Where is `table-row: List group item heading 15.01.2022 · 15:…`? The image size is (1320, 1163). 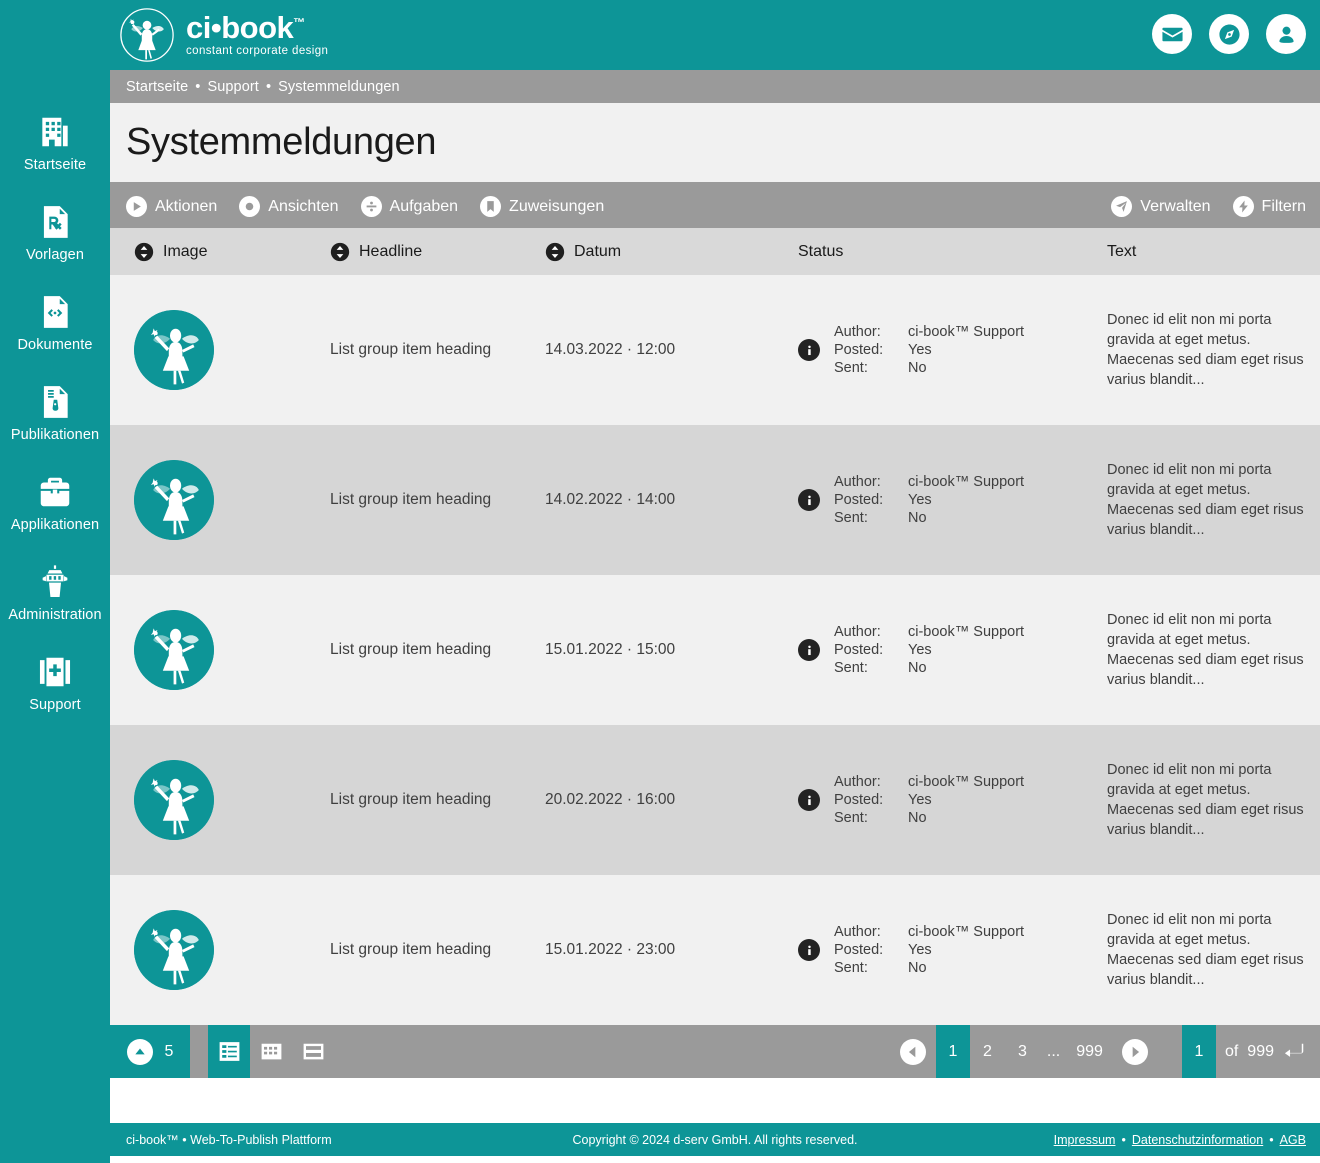
table-row: List group item heading 15.01.2022 · 15:… is located at coordinates (715, 650).